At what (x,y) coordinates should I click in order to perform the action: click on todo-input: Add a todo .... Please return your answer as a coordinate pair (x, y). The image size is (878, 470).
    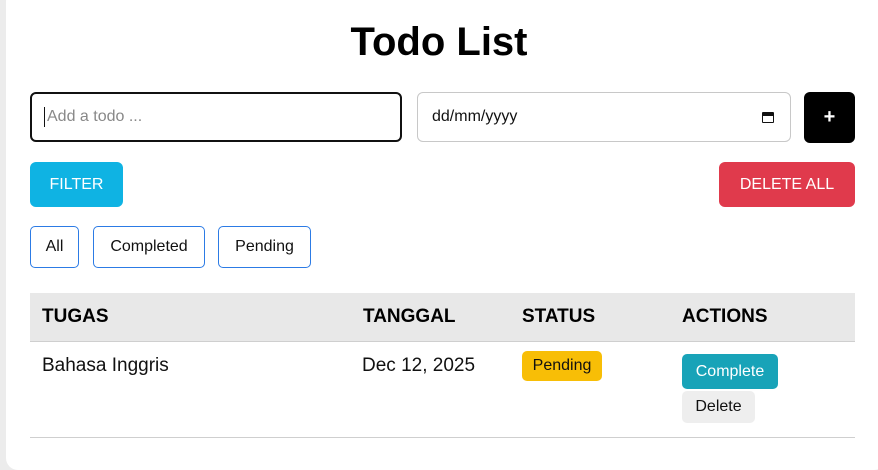
    Looking at the image, I should click on (216, 117).